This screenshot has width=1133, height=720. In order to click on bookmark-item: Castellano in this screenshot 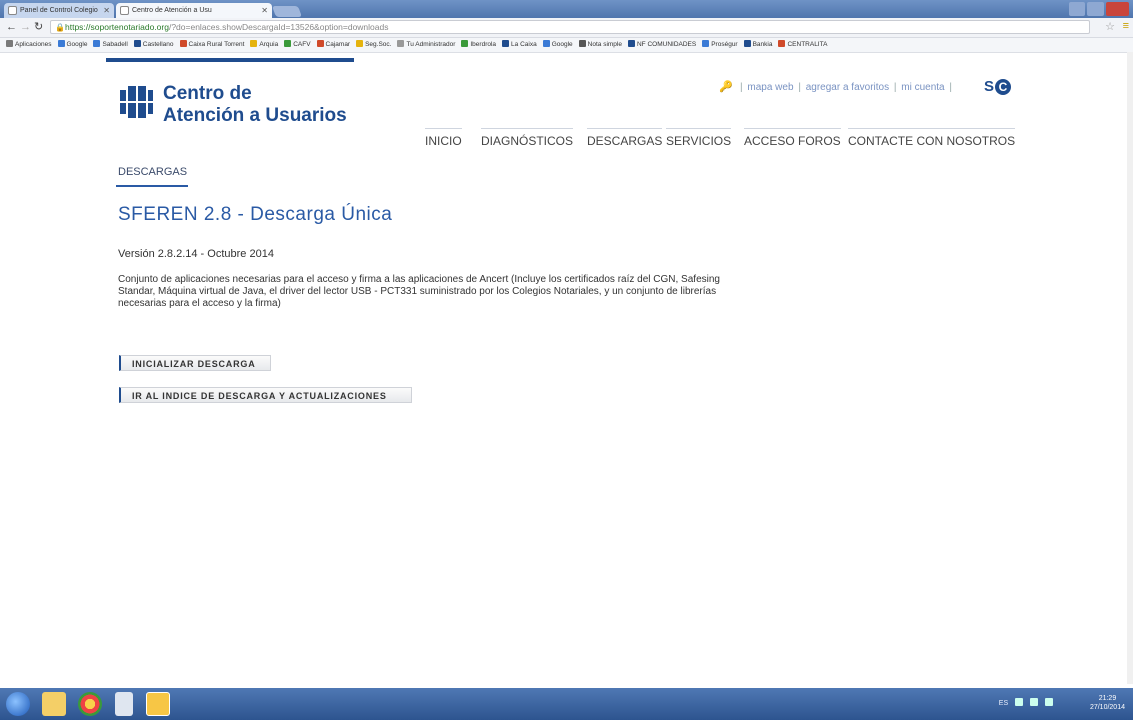, I will do `click(153, 45)`.